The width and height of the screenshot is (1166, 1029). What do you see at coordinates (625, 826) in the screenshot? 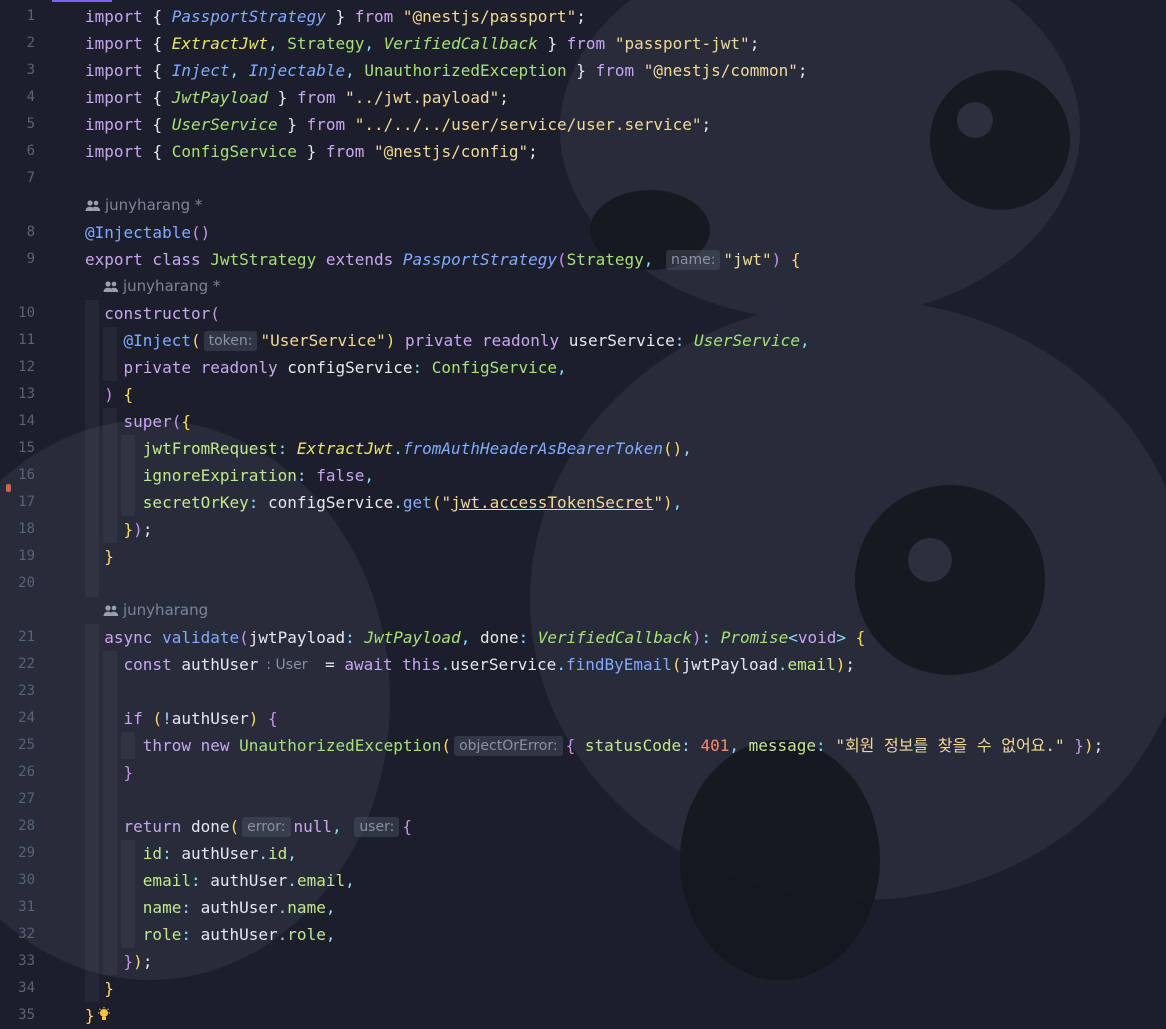
I see `code-line: return done(error: null, user:{` at bounding box center [625, 826].